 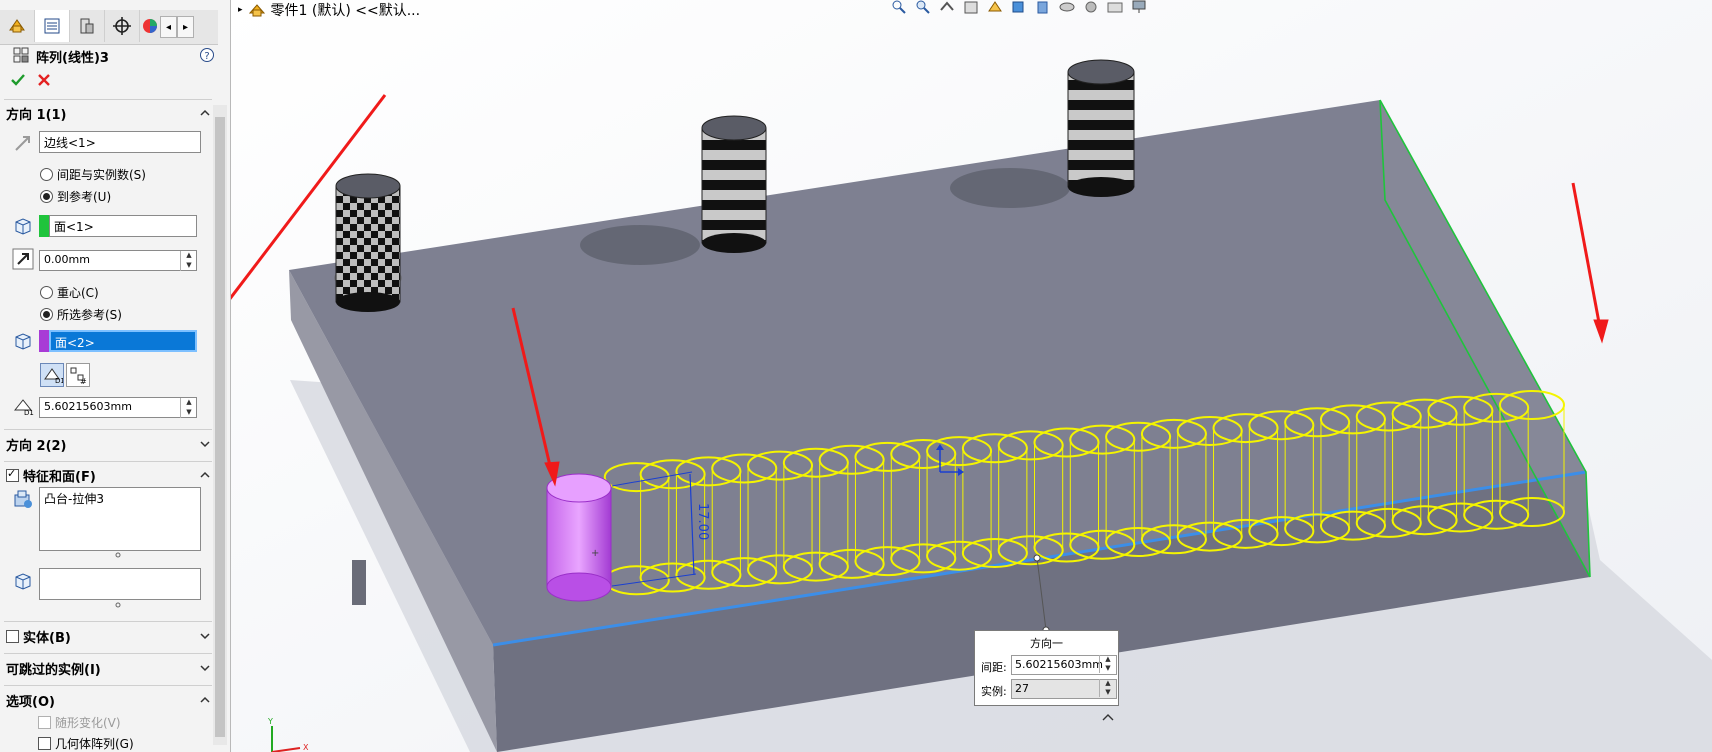 What do you see at coordinates (359, 582) in the screenshot?
I see `support-post` at bounding box center [359, 582].